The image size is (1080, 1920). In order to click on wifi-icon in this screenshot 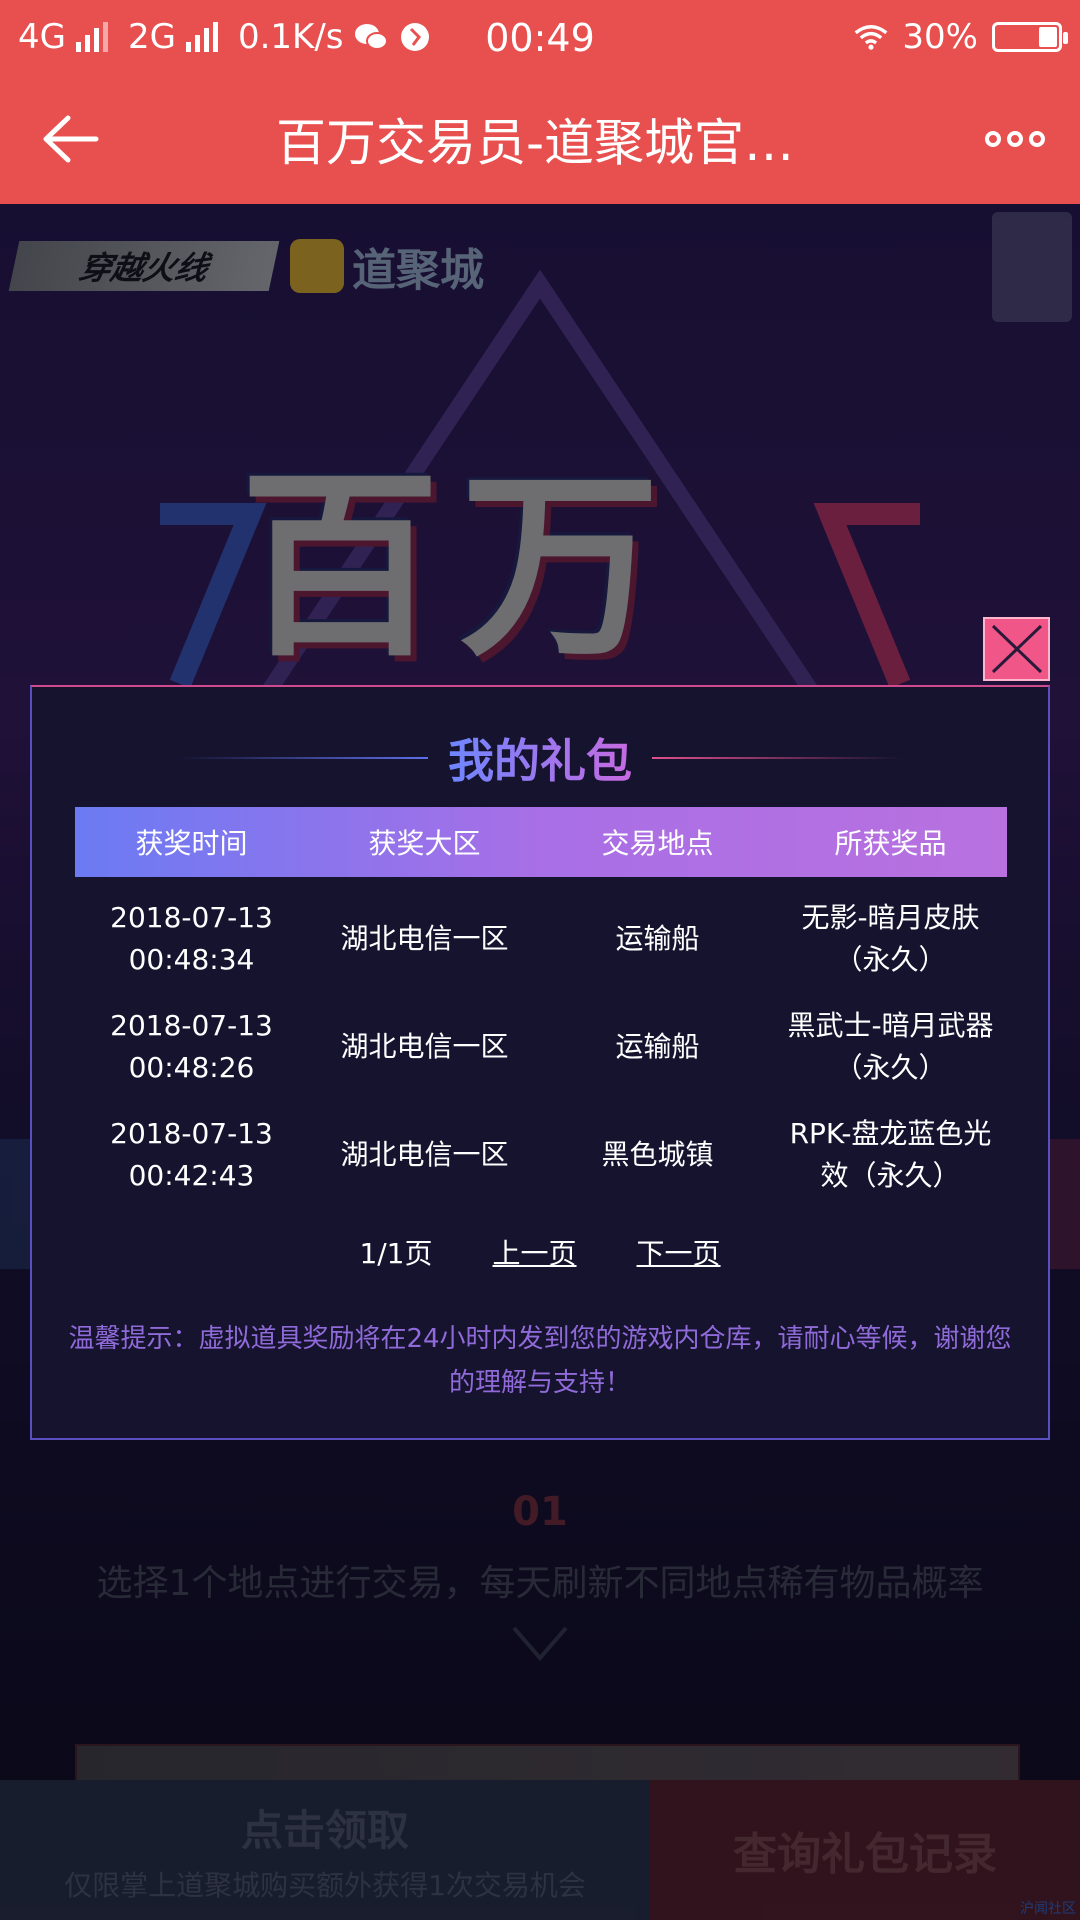, I will do `click(871, 37)`.